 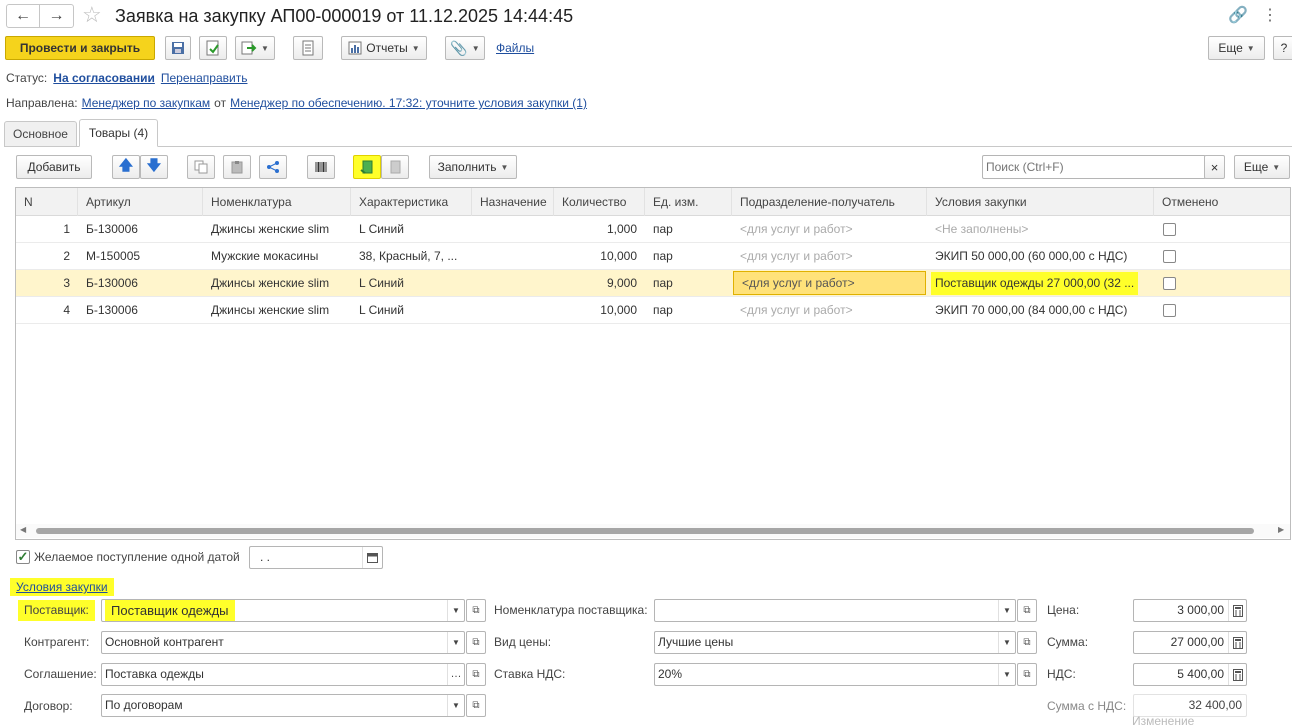 I want to click on conditions-selection-button, so click(x=367, y=167).